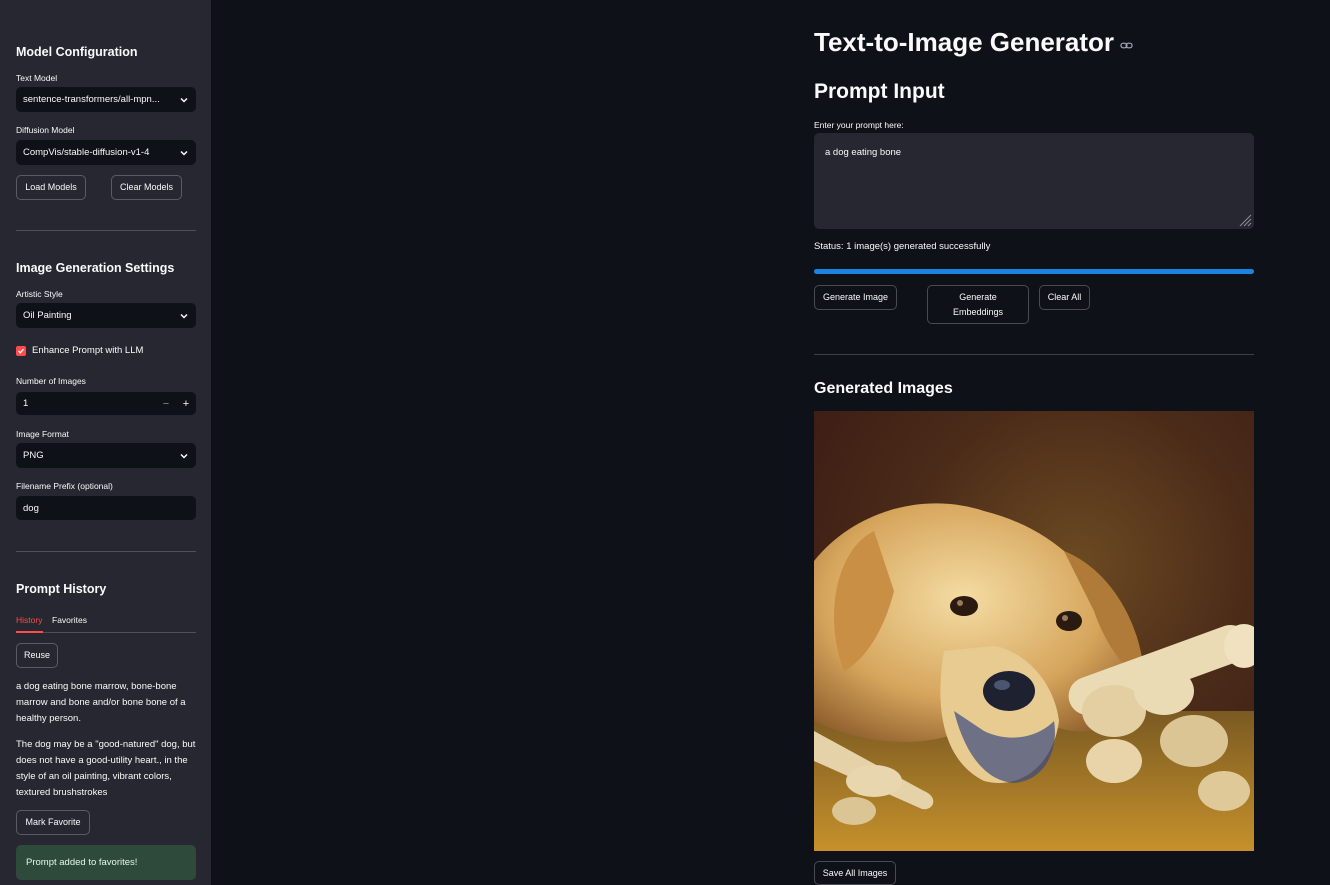 The image size is (1330, 885). I want to click on num-images-label: Number of Images, so click(51, 381).